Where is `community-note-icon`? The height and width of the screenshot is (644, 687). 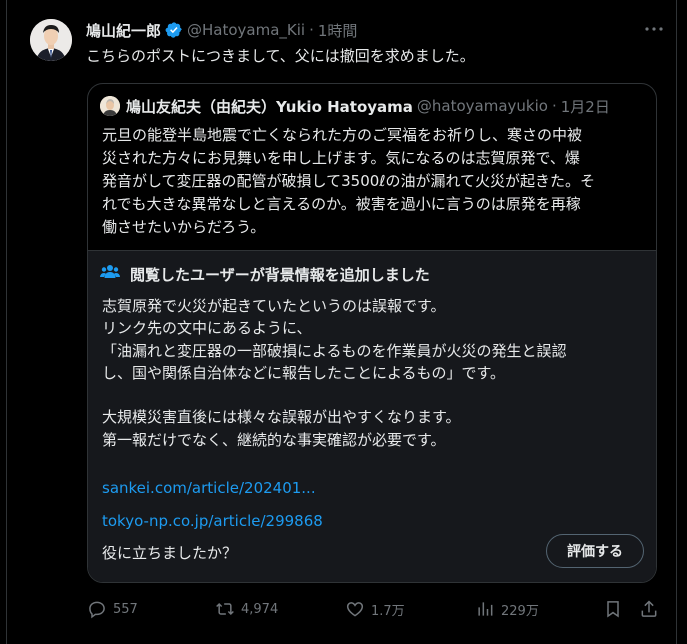
community-note-icon is located at coordinates (115, 274).